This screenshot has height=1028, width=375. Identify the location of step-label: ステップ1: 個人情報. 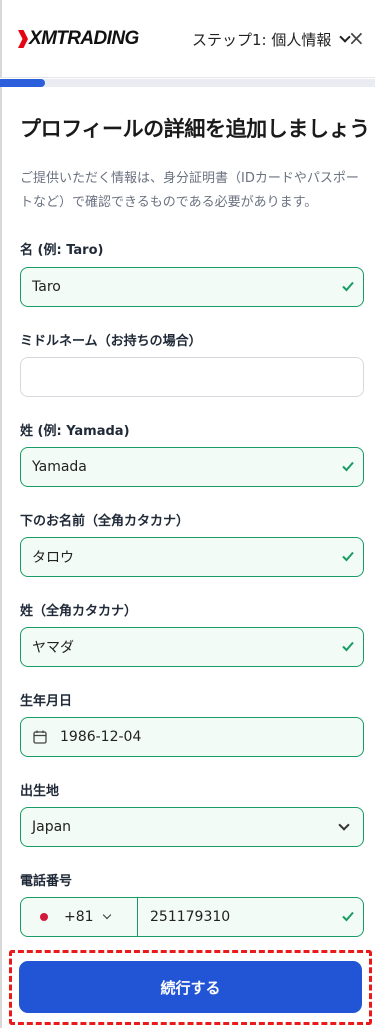
(262, 40).